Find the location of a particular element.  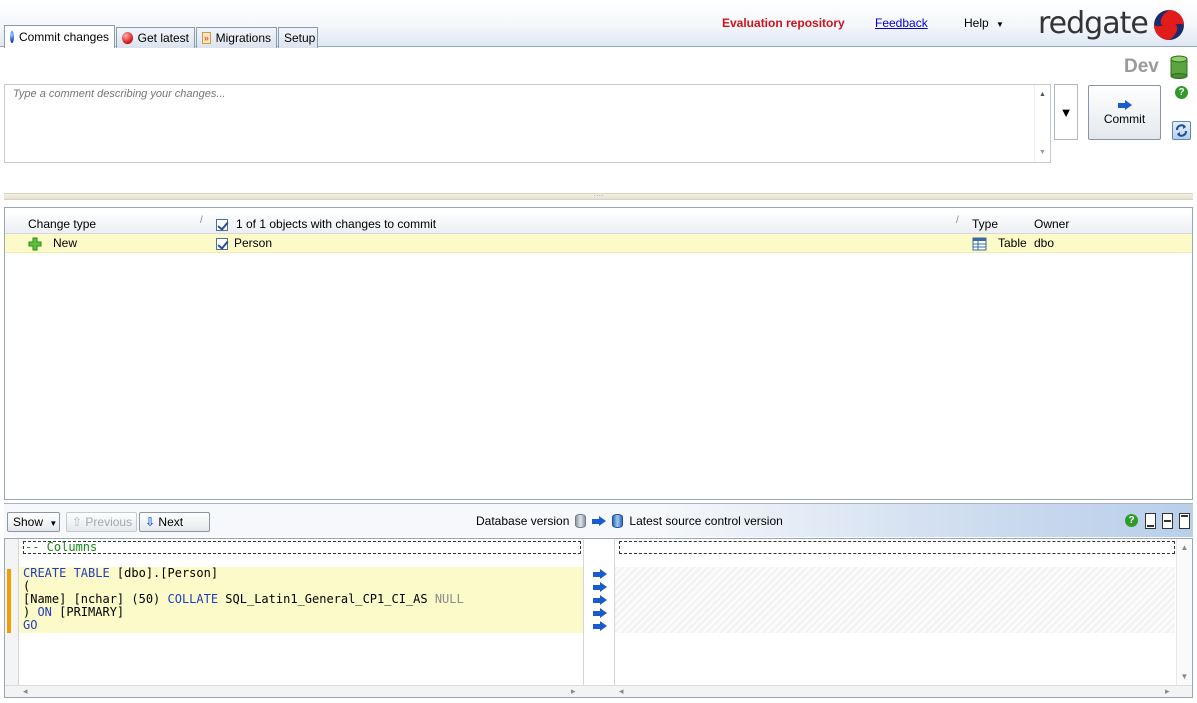

panel-splitter: ···· is located at coordinates (598, 196).